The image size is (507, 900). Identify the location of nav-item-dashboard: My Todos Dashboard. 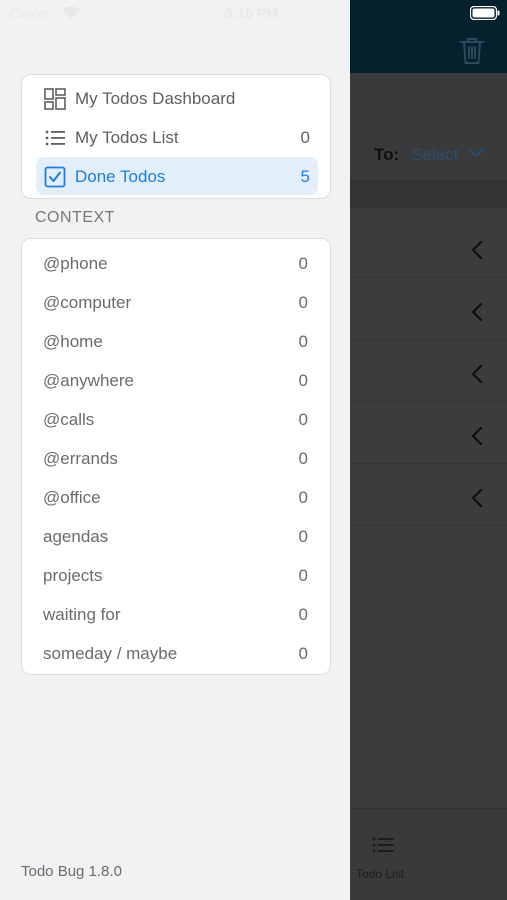
(177, 98).